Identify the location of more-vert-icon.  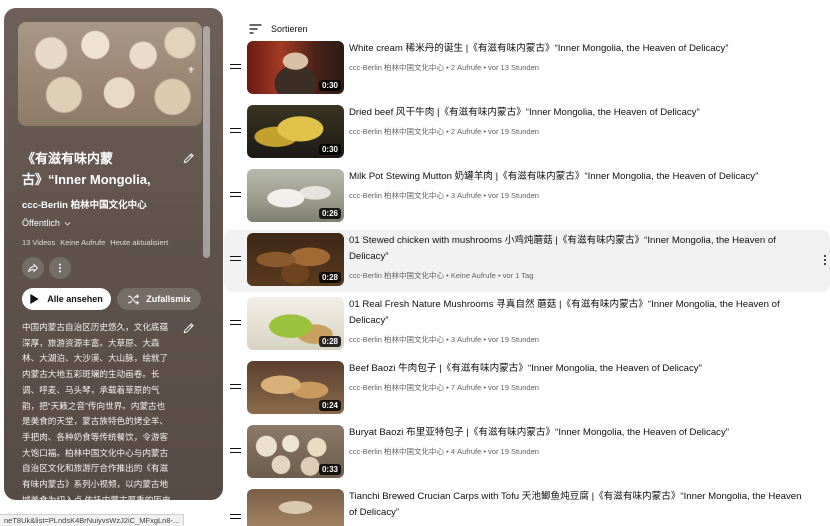
(60, 268).